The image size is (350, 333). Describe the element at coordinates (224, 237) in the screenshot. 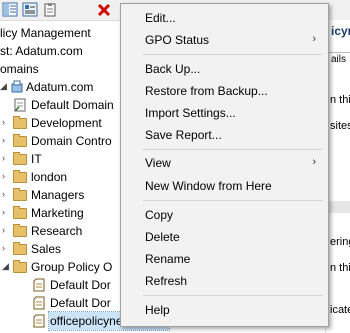

I see `menu-item-delete: Delete` at that location.